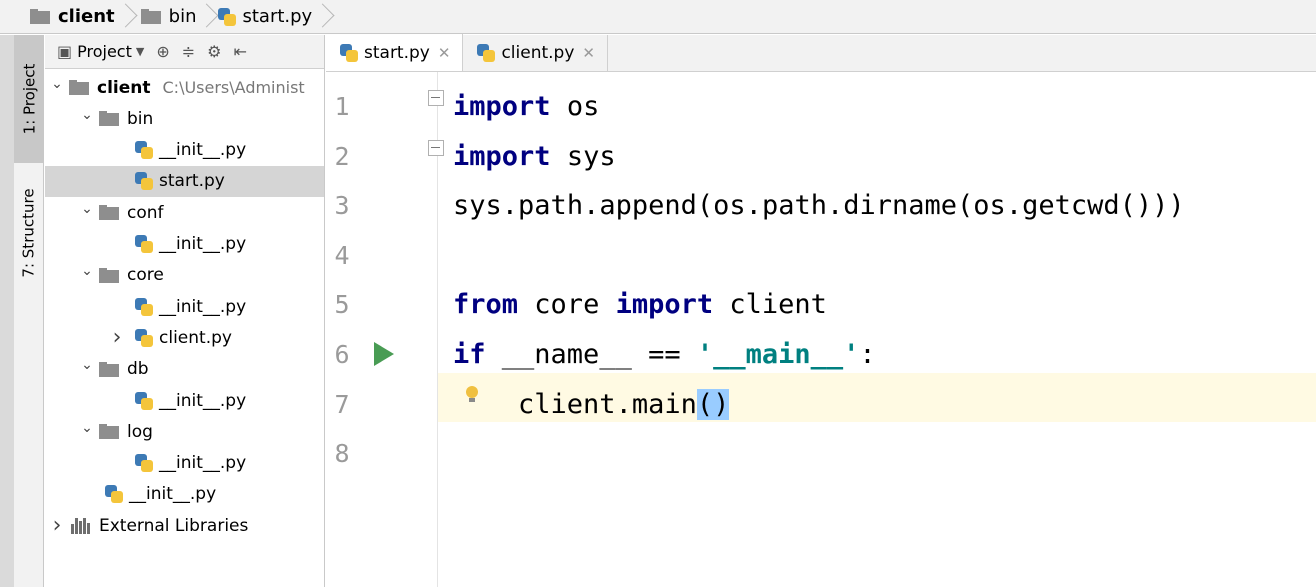 The width and height of the screenshot is (1316, 587). What do you see at coordinates (821, 354) in the screenshot?
I see `code-line: 6 if __name__ == '__main__':` at bounding box center [821, 354].